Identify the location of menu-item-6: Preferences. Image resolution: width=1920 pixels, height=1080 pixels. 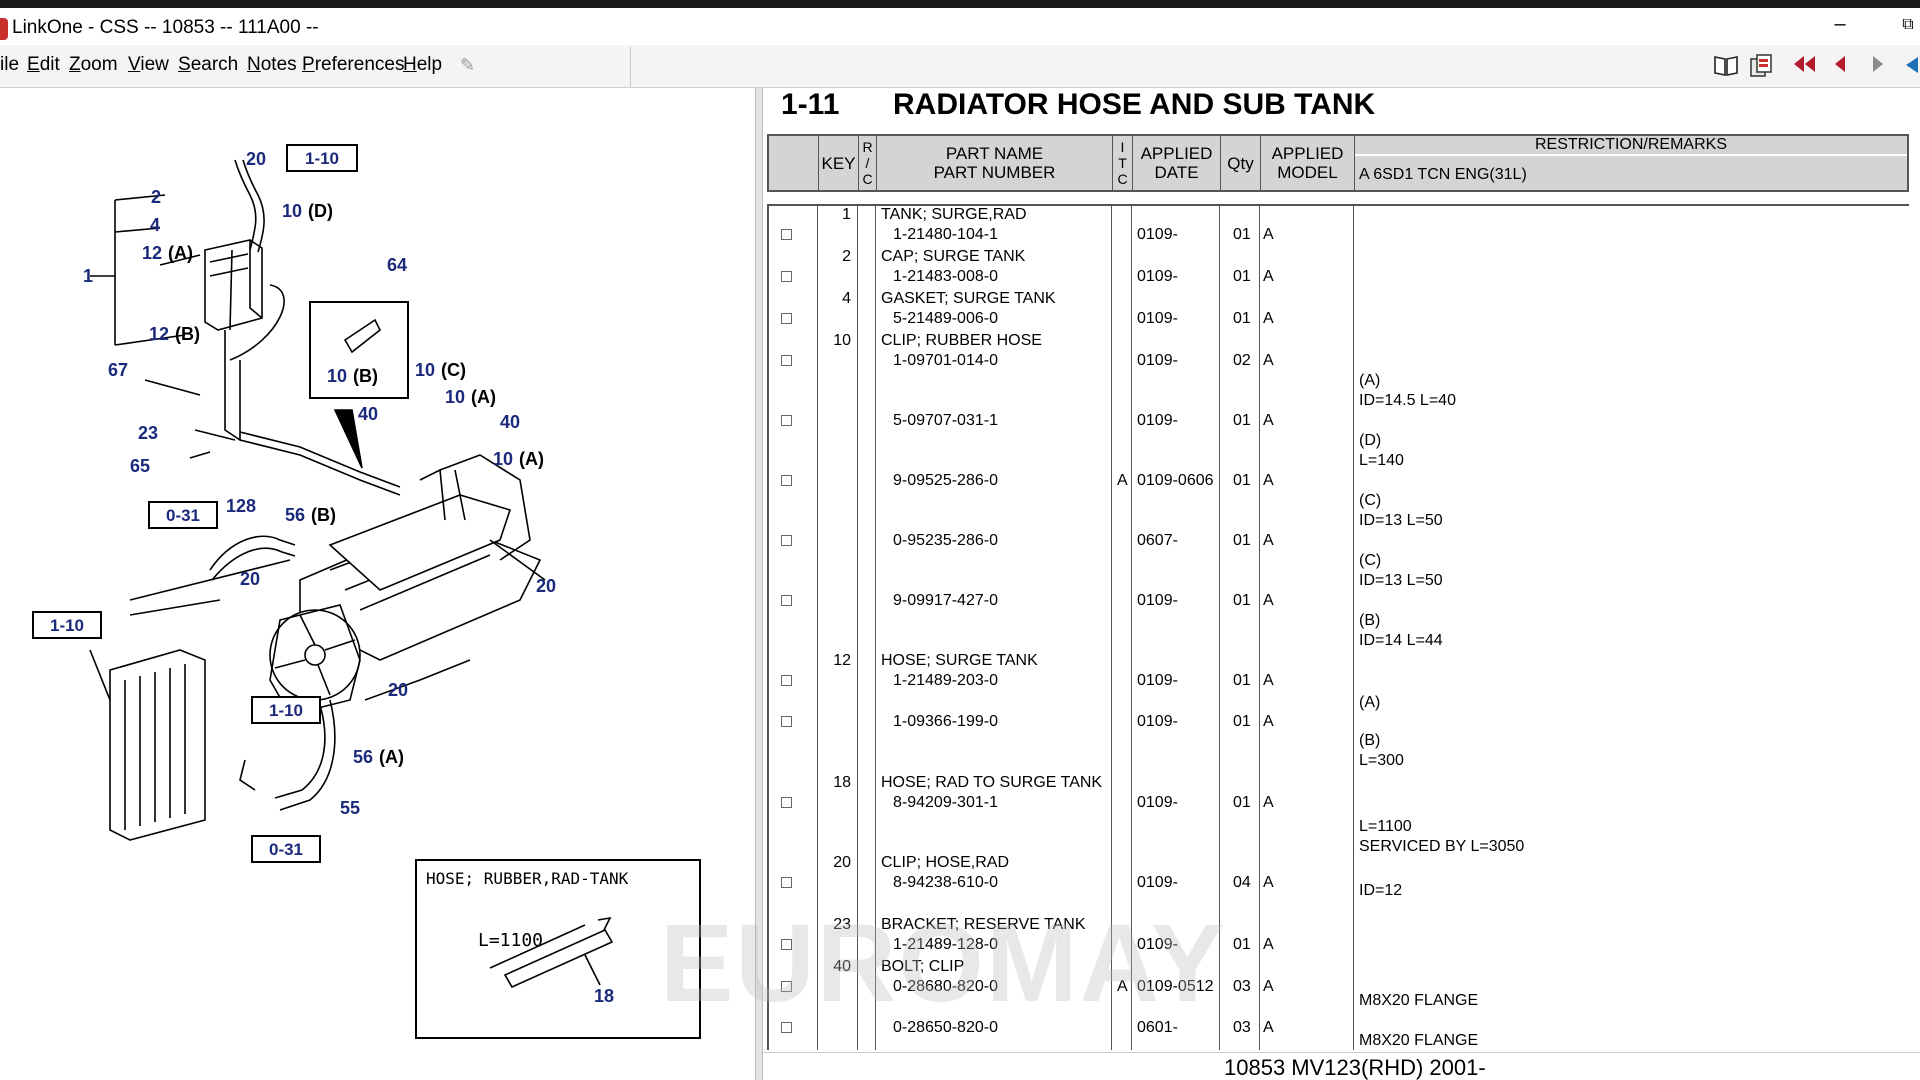
(353, 65).